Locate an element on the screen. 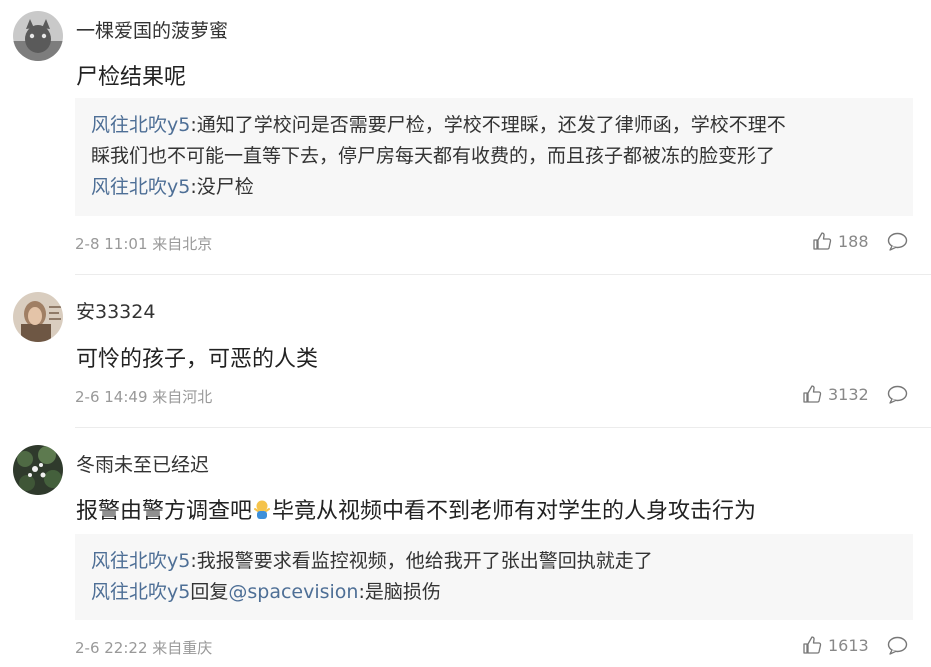 The width and height of the screenshot is (931, 667). like-count: 188 is located at coordinates (853, 241).